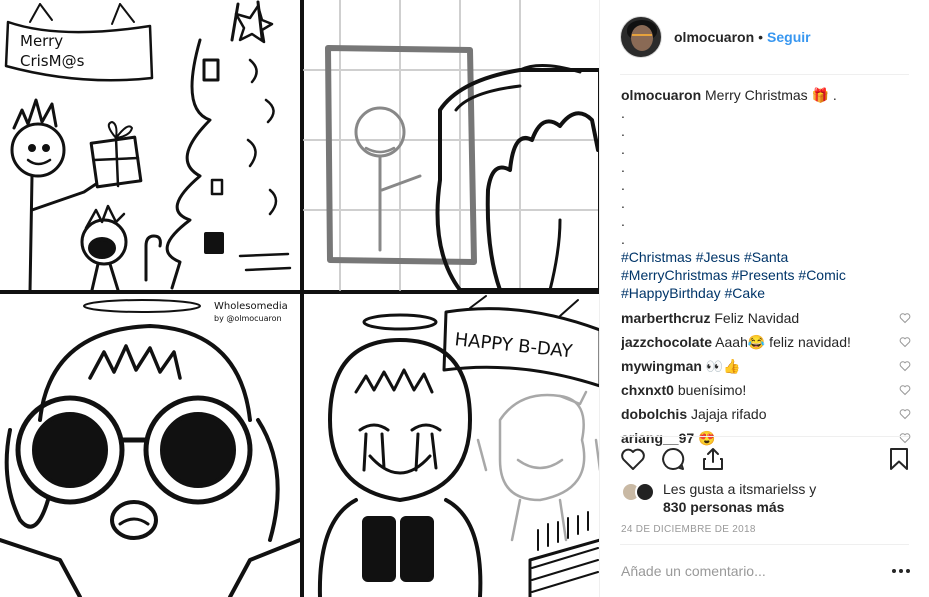 The height and width of the screenshot is (597, 929). Describe the element at coordinates (645, 492) in the screenshot. I see `liker-avatar` at that location.